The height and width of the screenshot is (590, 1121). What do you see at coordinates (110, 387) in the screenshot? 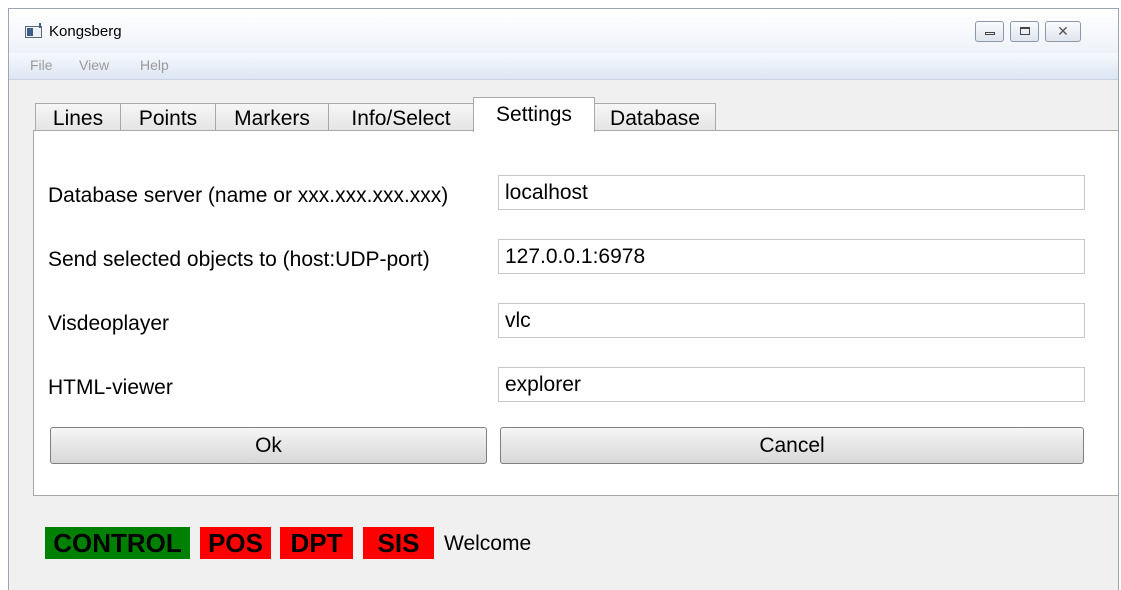
I see `html-viewer-label: HTML-viewer` at bounding box center [110, 387].